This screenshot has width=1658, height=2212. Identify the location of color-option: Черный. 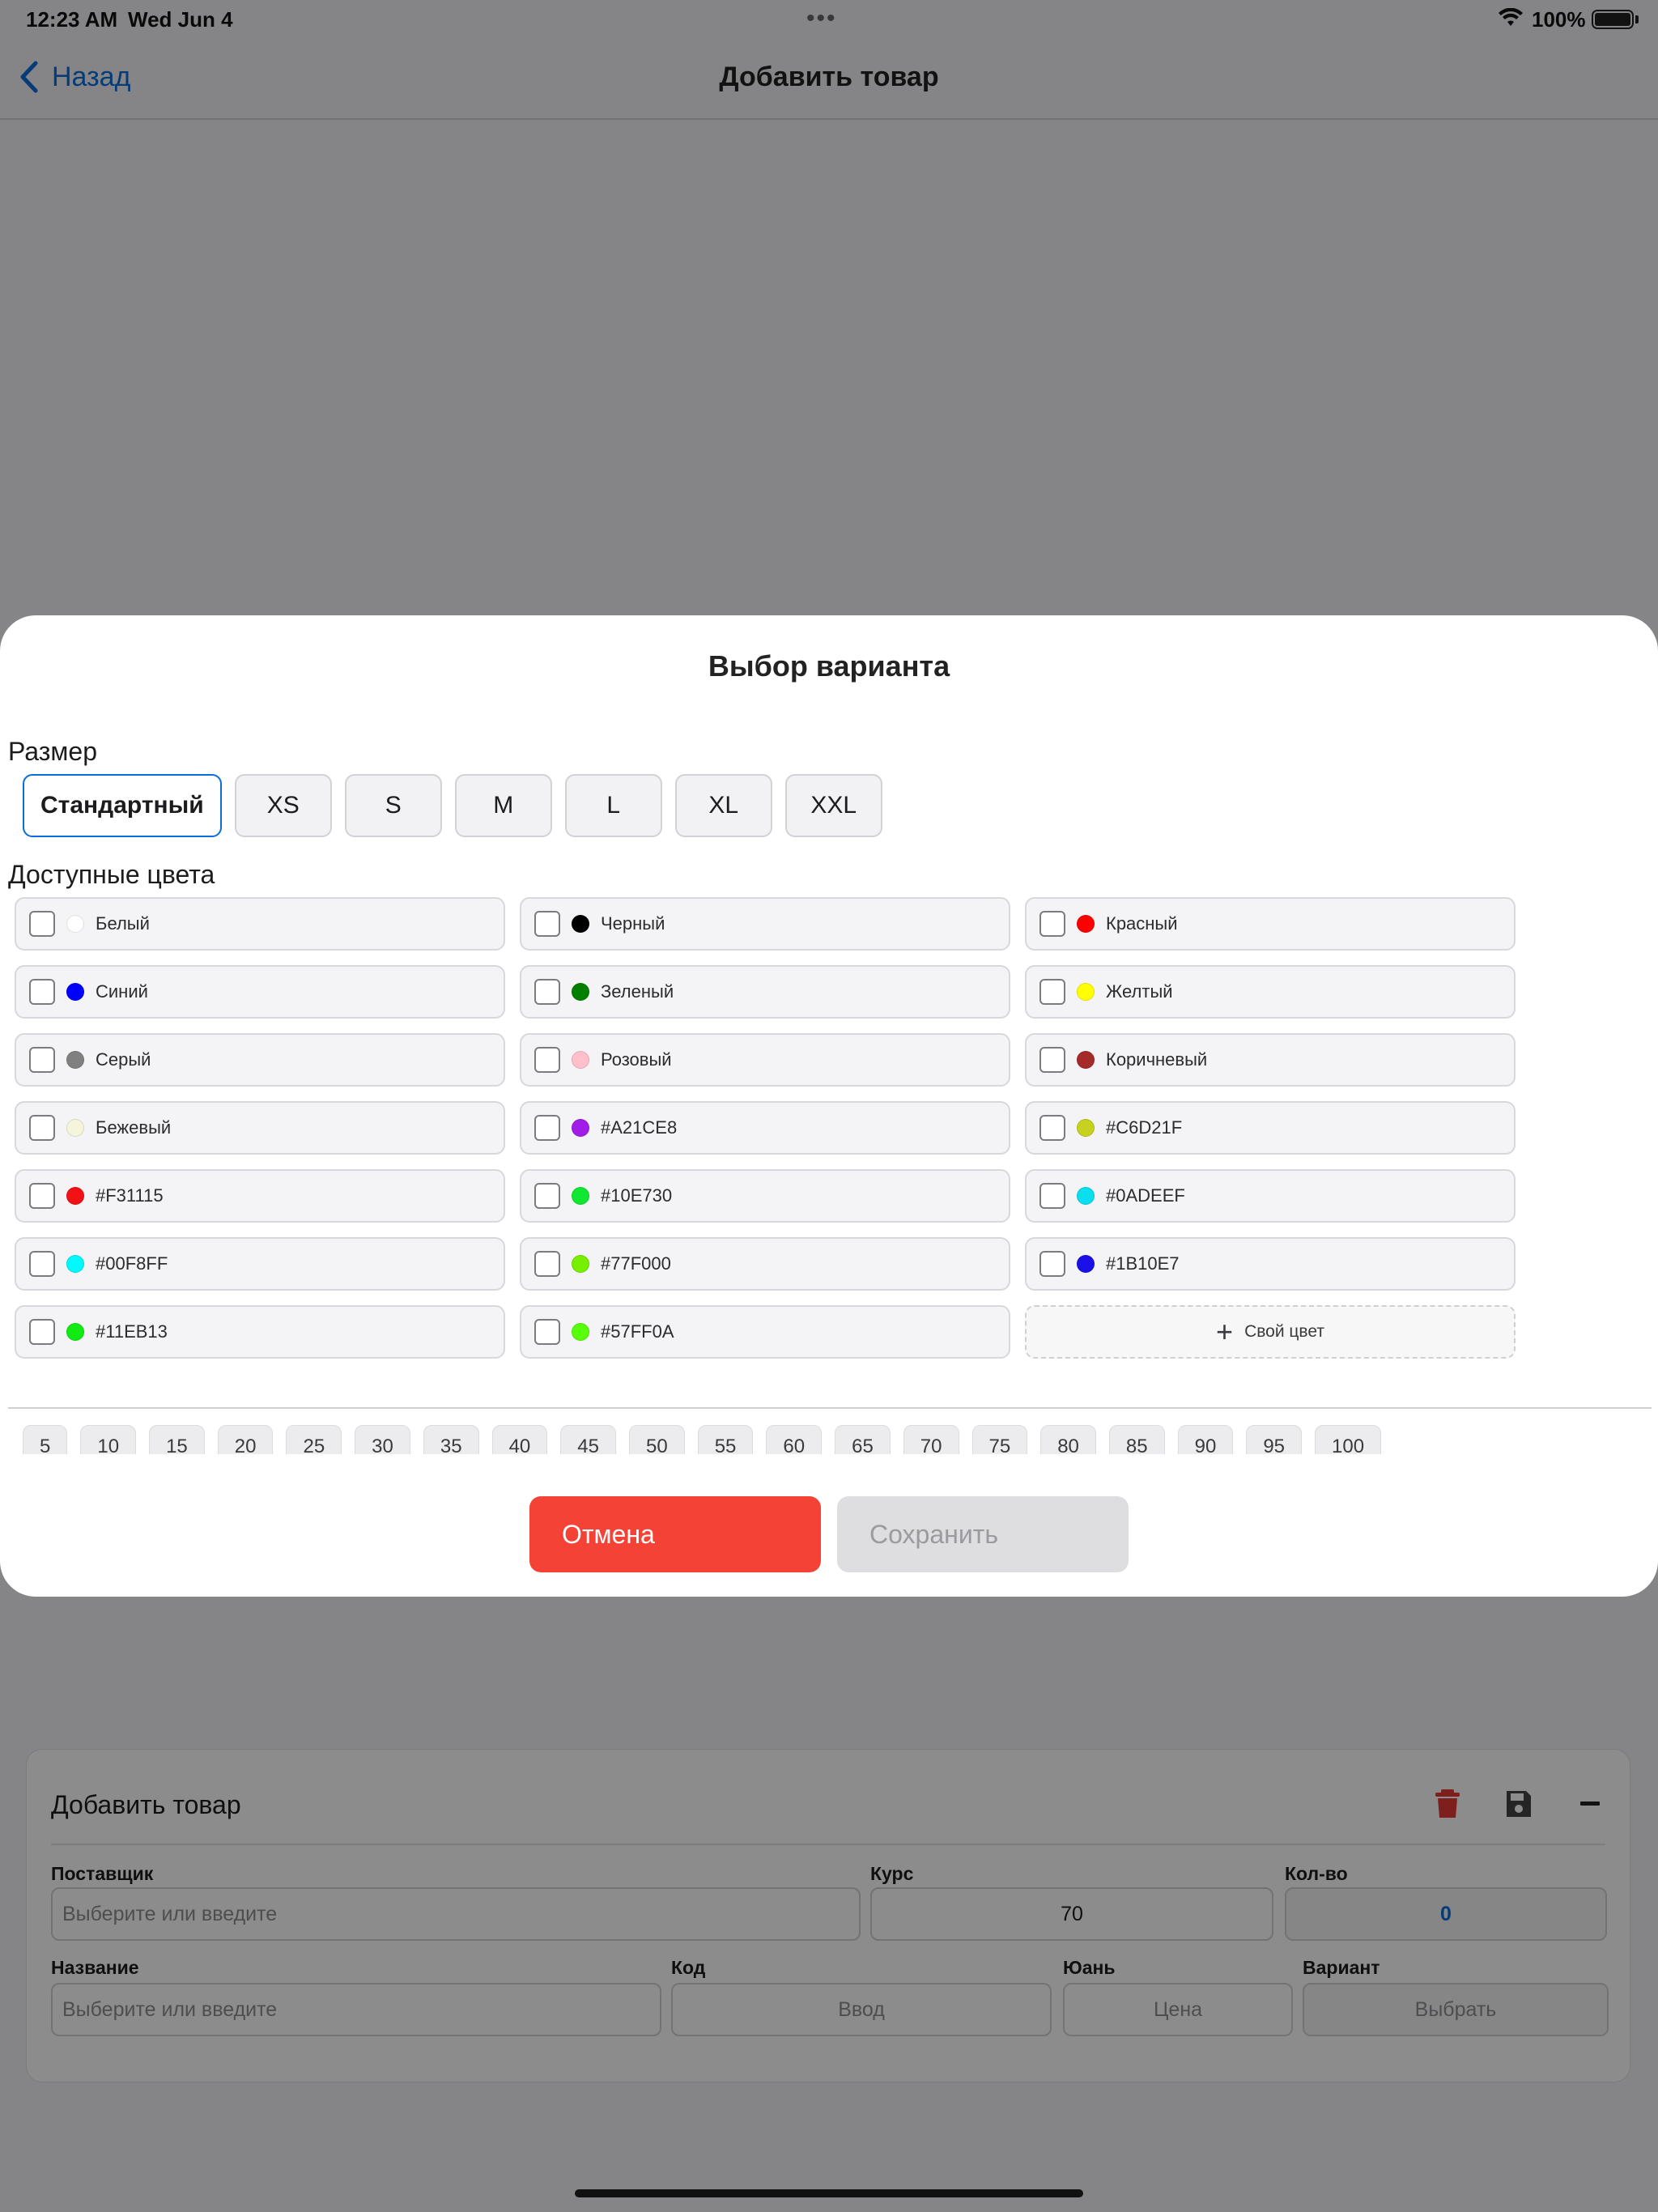
(765, 924).